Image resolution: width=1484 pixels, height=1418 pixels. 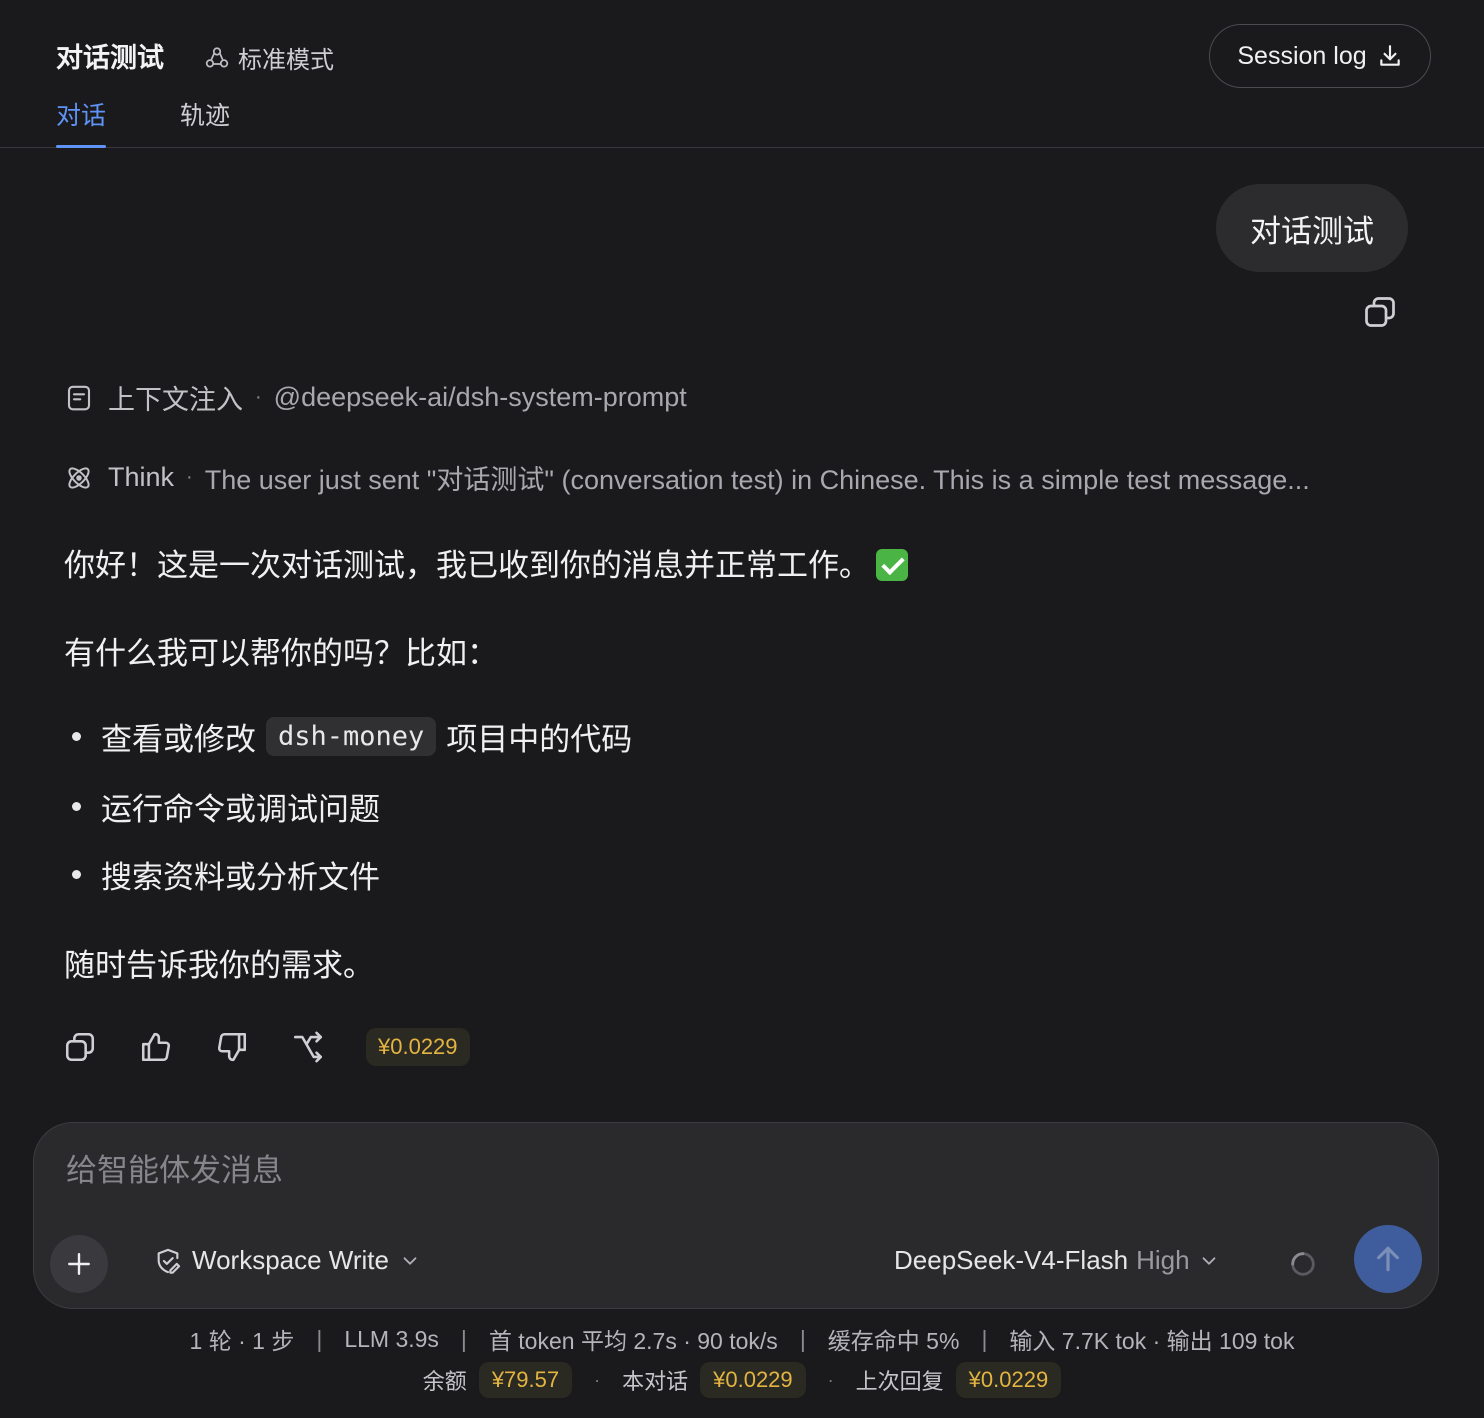 What do you see at coordinates (81, 122) in the screenshot?
I see `tab-conversation: 对话` at bounding box center [81, 122].